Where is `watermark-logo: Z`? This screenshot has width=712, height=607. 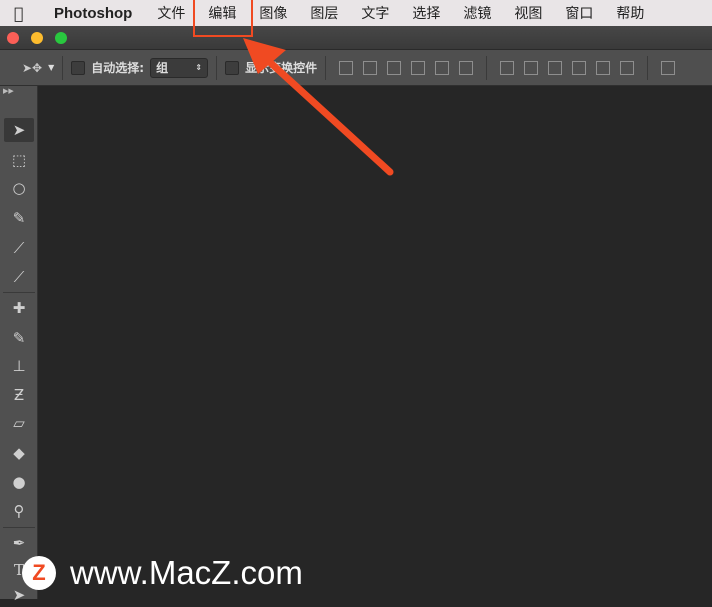 watermark-logo: Z is located at coordinates (39, 573).